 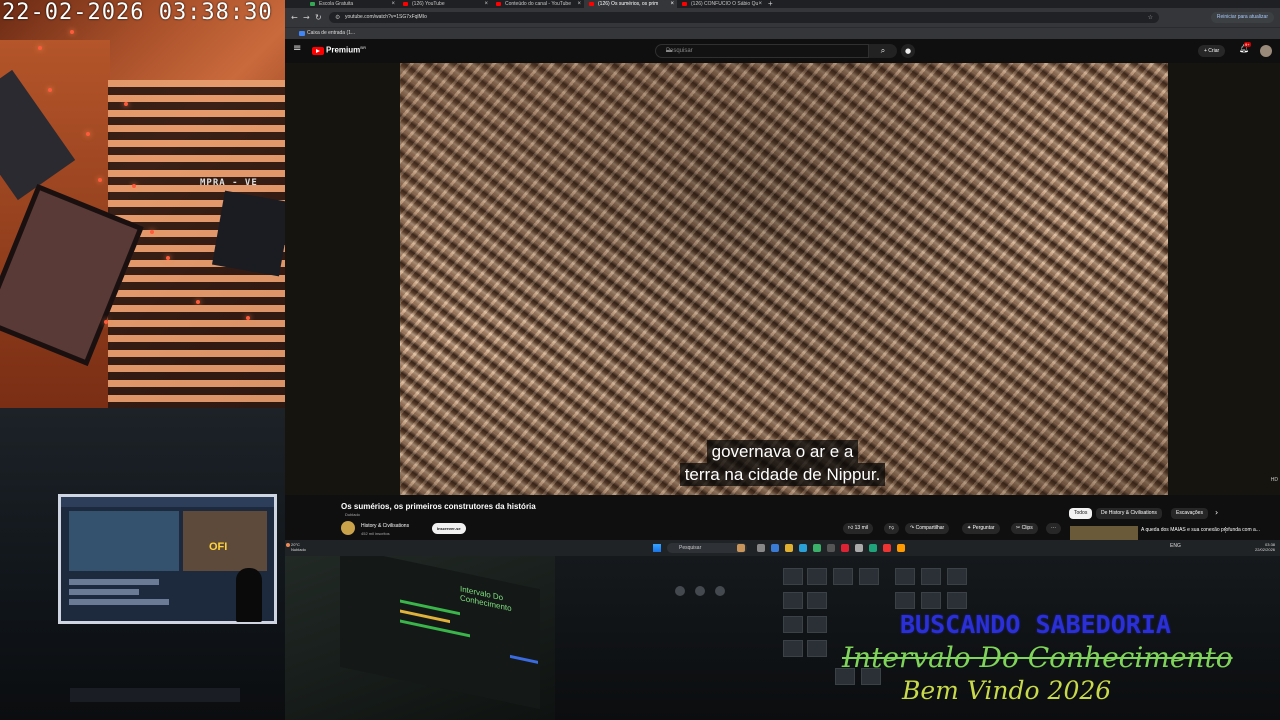 What do you see at coordinates (1189, 513) in the screenshot?
I see `chip-excavations: Escavações` at bounding box center [1189, 513].